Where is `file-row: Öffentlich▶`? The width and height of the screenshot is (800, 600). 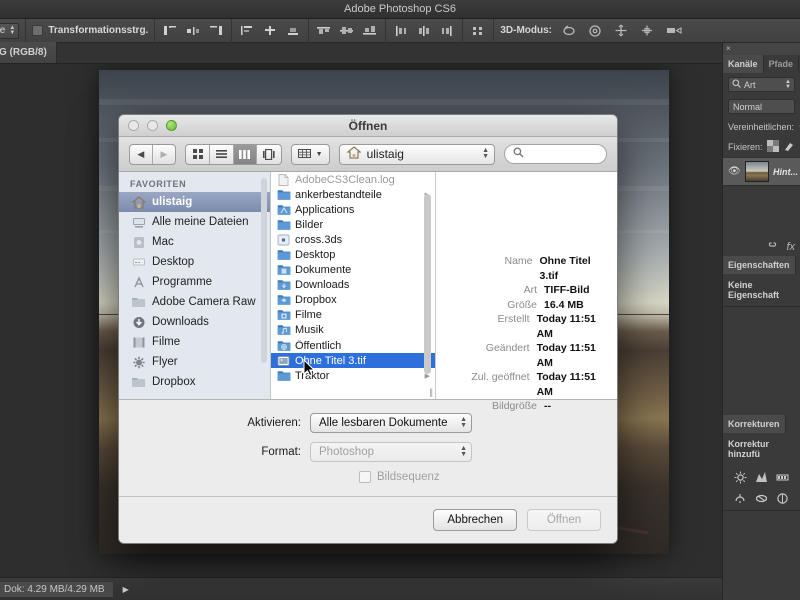 file-row: Öffentlich▶ is located at coordinates (353, 345).